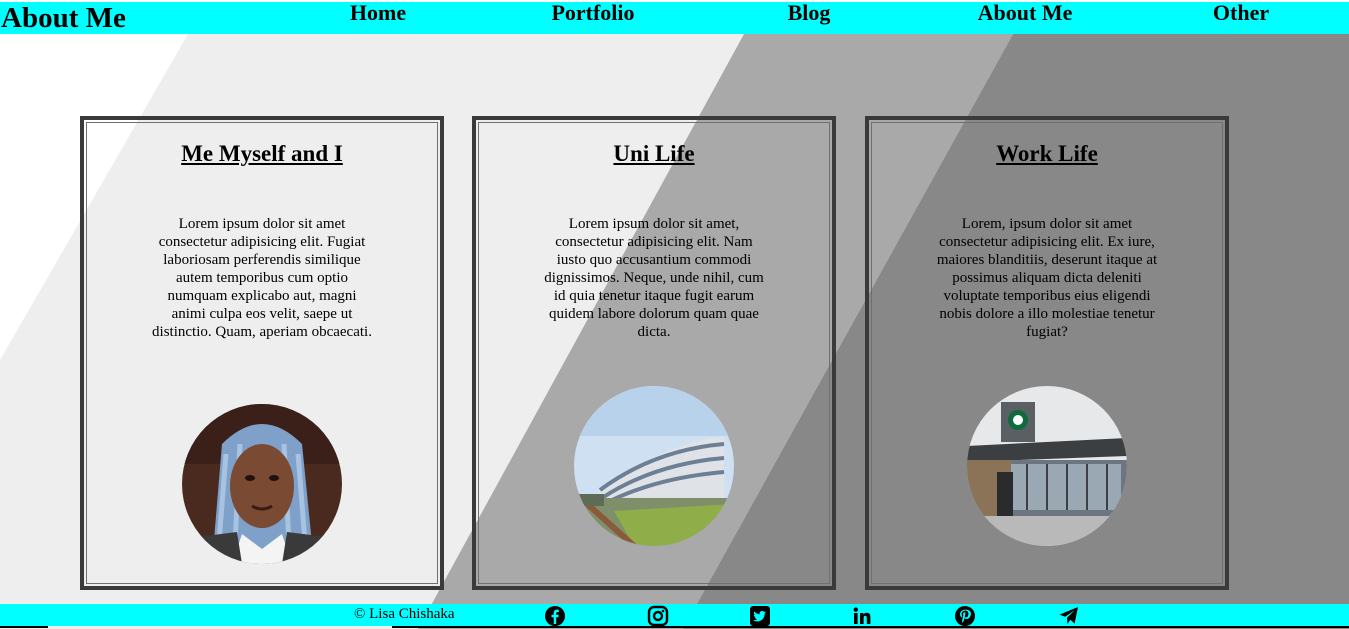 This screenshot has width=1349, height=629. I want to click on nav-portfolio: Portfolio, so click(592, 13).